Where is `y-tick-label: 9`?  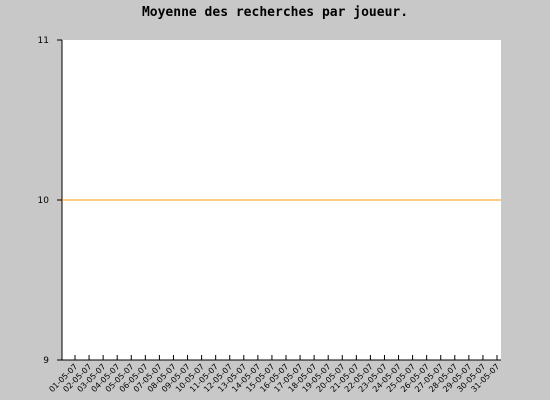
y-tick-label: 9 is located at coordinates (46, 361).